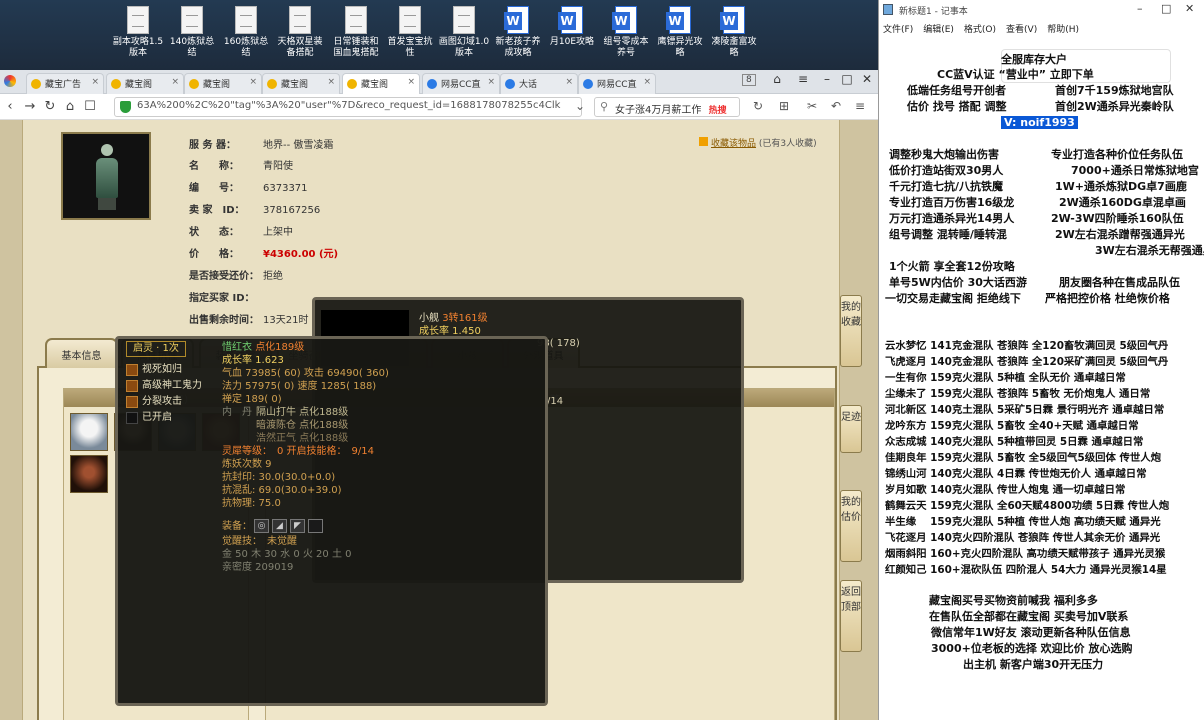 This screenshot has width=1204, height=720. What do you see at coordinates (1018, 394) in the screenshot?
I see `notepad-line: 尘缘未了 159克火混队 苍狼阵 5畜牧 无价炮鬼人 通日常` at bounding box center [1018, 394].